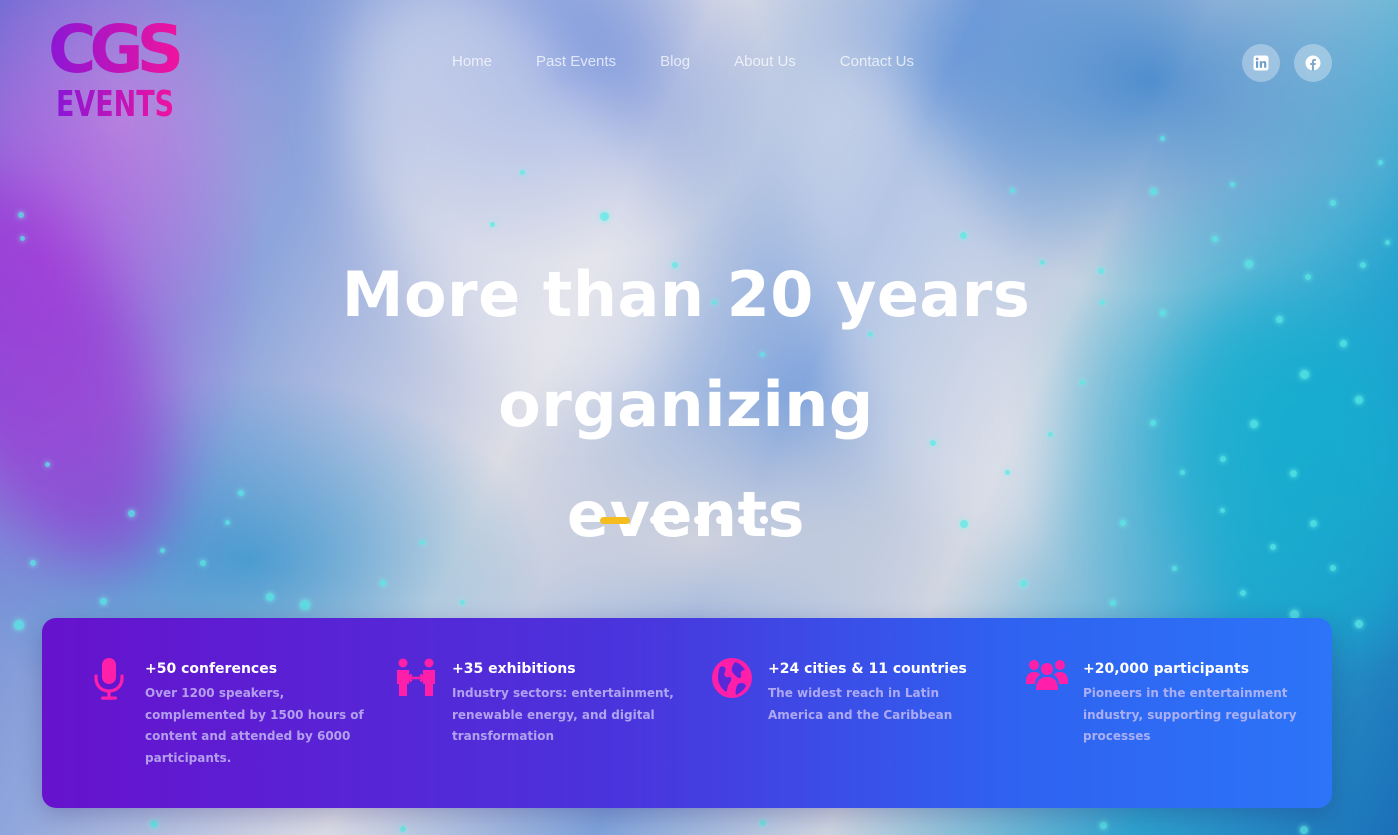 The height and width of the screenshot is (835, 1398). Describe the element at coordinates (686, 514) in the screenshot. I see `hero-title-line-2: events` at that location.